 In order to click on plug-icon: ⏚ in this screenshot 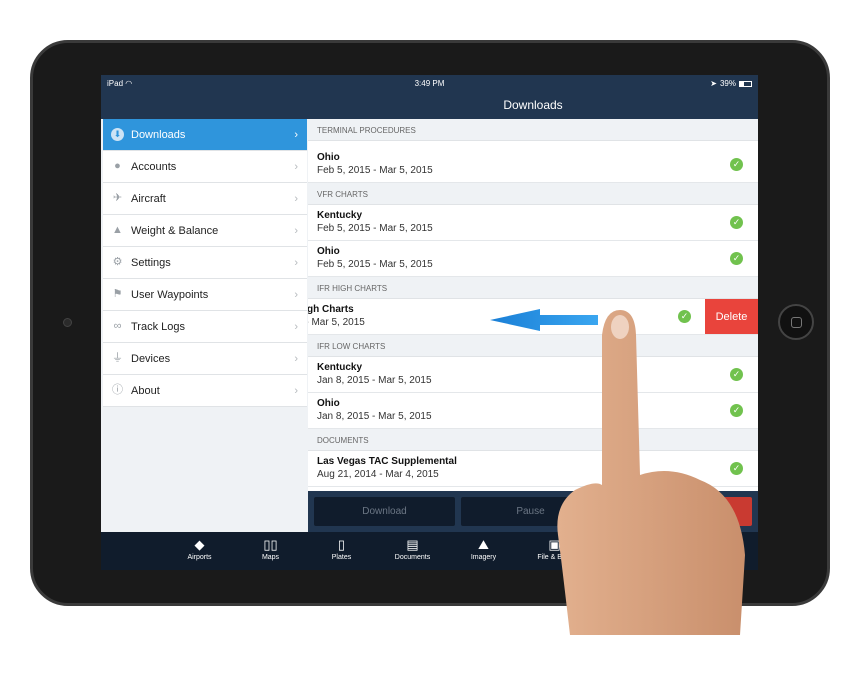, I will do `click(117, 358)`.